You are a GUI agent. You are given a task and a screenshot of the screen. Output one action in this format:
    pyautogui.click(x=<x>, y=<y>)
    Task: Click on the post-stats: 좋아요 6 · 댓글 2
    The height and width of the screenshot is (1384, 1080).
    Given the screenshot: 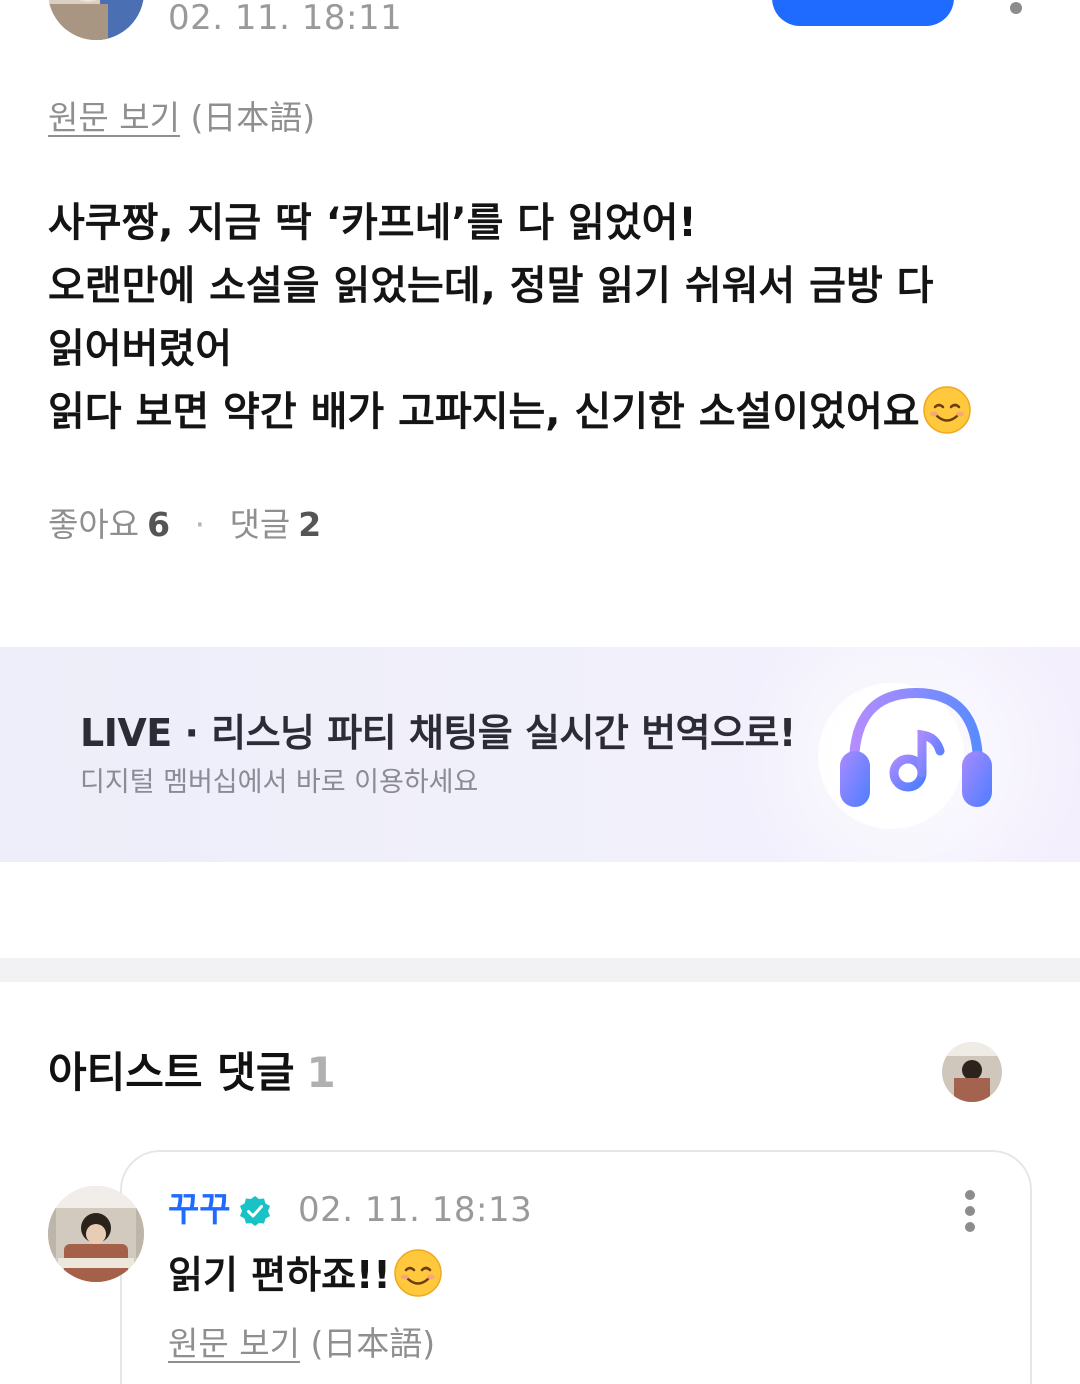 What is the action you would take?
    pyautogui.click(x=184, y=525)
    